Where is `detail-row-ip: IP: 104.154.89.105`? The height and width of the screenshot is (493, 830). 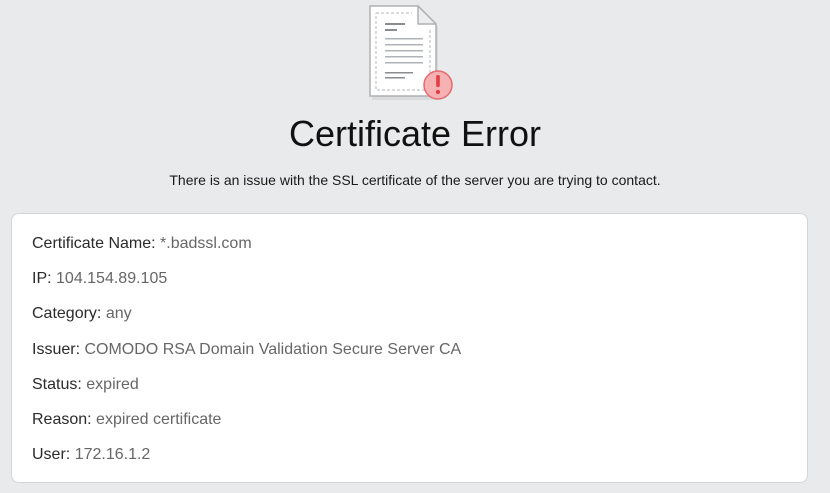
detail-row-ip: IP: 104.154.89.105 is located at coordinates (99, 279).